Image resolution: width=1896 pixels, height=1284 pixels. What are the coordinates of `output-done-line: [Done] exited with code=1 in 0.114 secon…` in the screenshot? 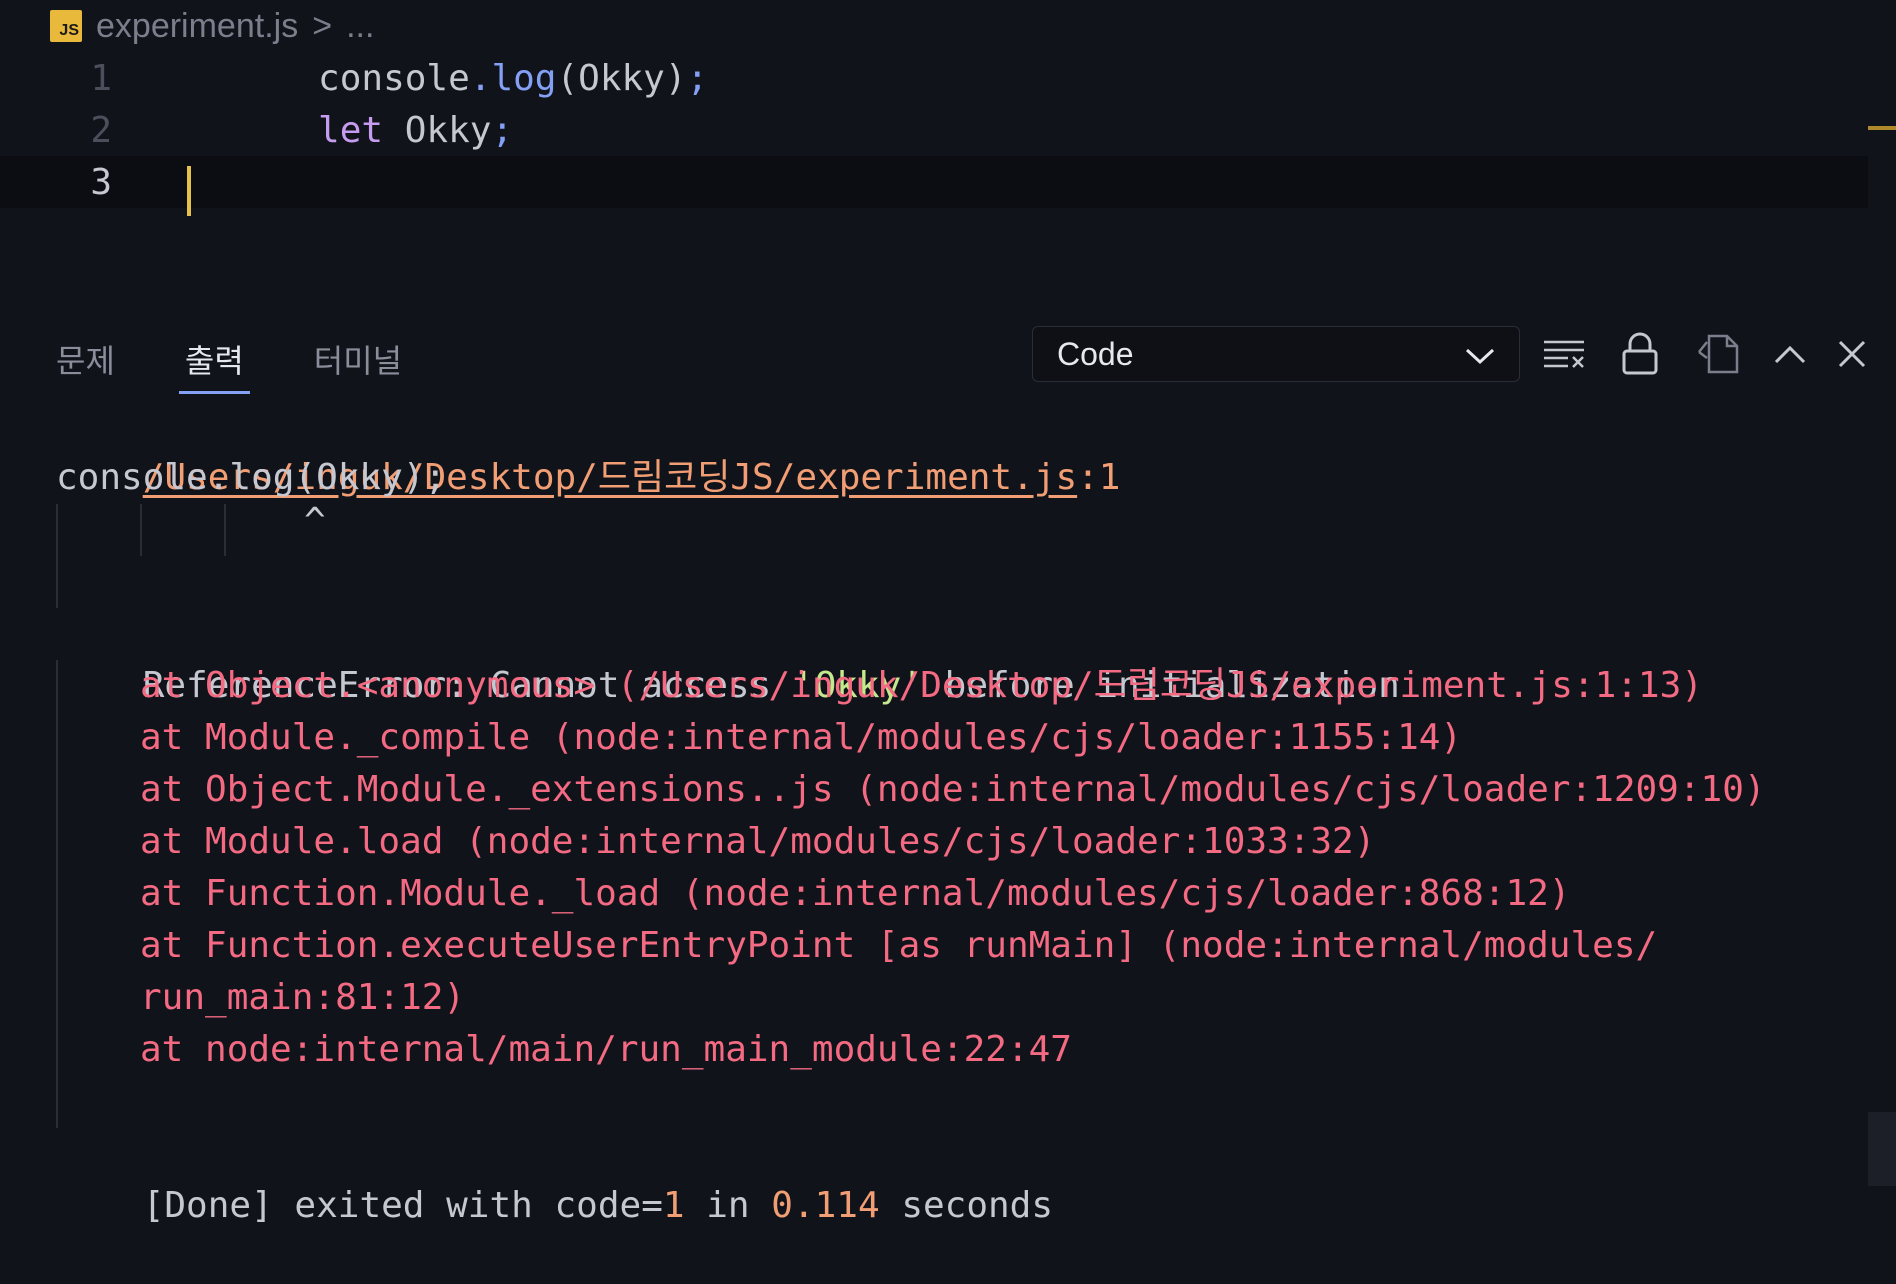 It's located at (554, 1177).